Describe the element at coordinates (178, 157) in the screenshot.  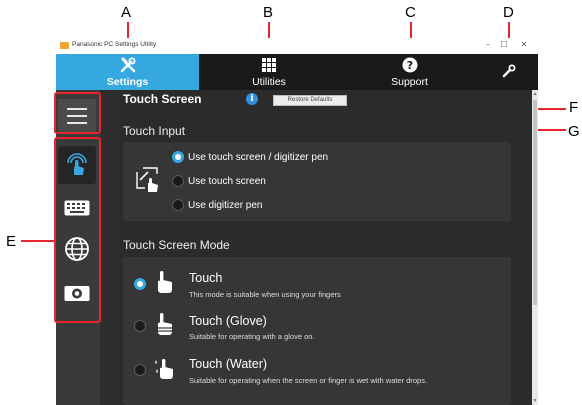
I see `radio-touch-and-pen` at that location.